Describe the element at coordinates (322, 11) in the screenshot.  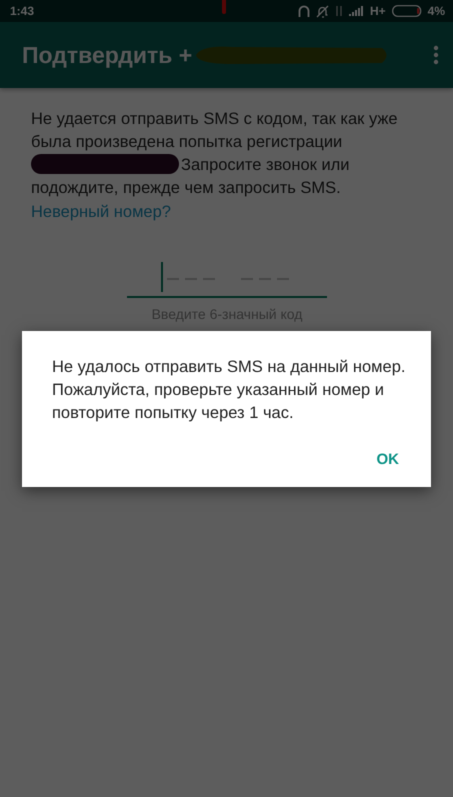
I see `bell-off-icon` at that location.